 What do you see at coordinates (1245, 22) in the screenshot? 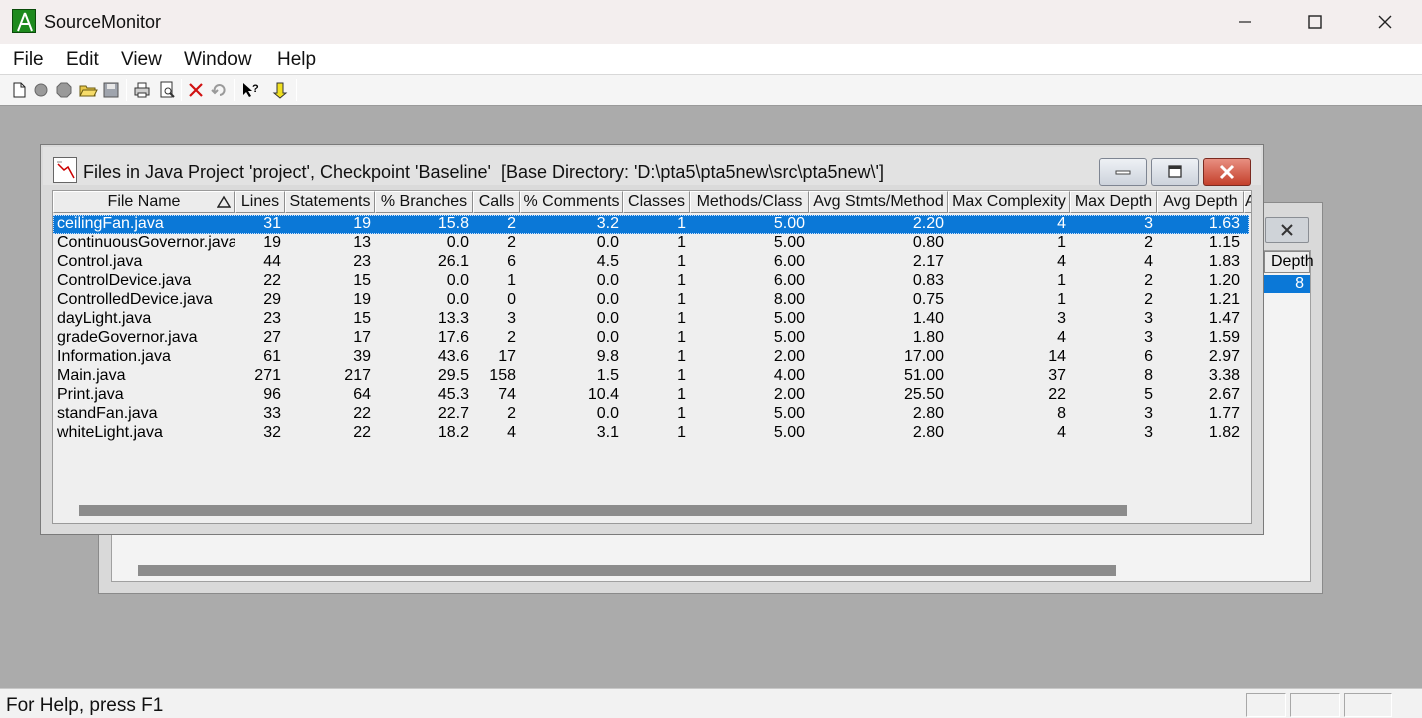
I see `minimize-button` at bounding box center [1245, 22].